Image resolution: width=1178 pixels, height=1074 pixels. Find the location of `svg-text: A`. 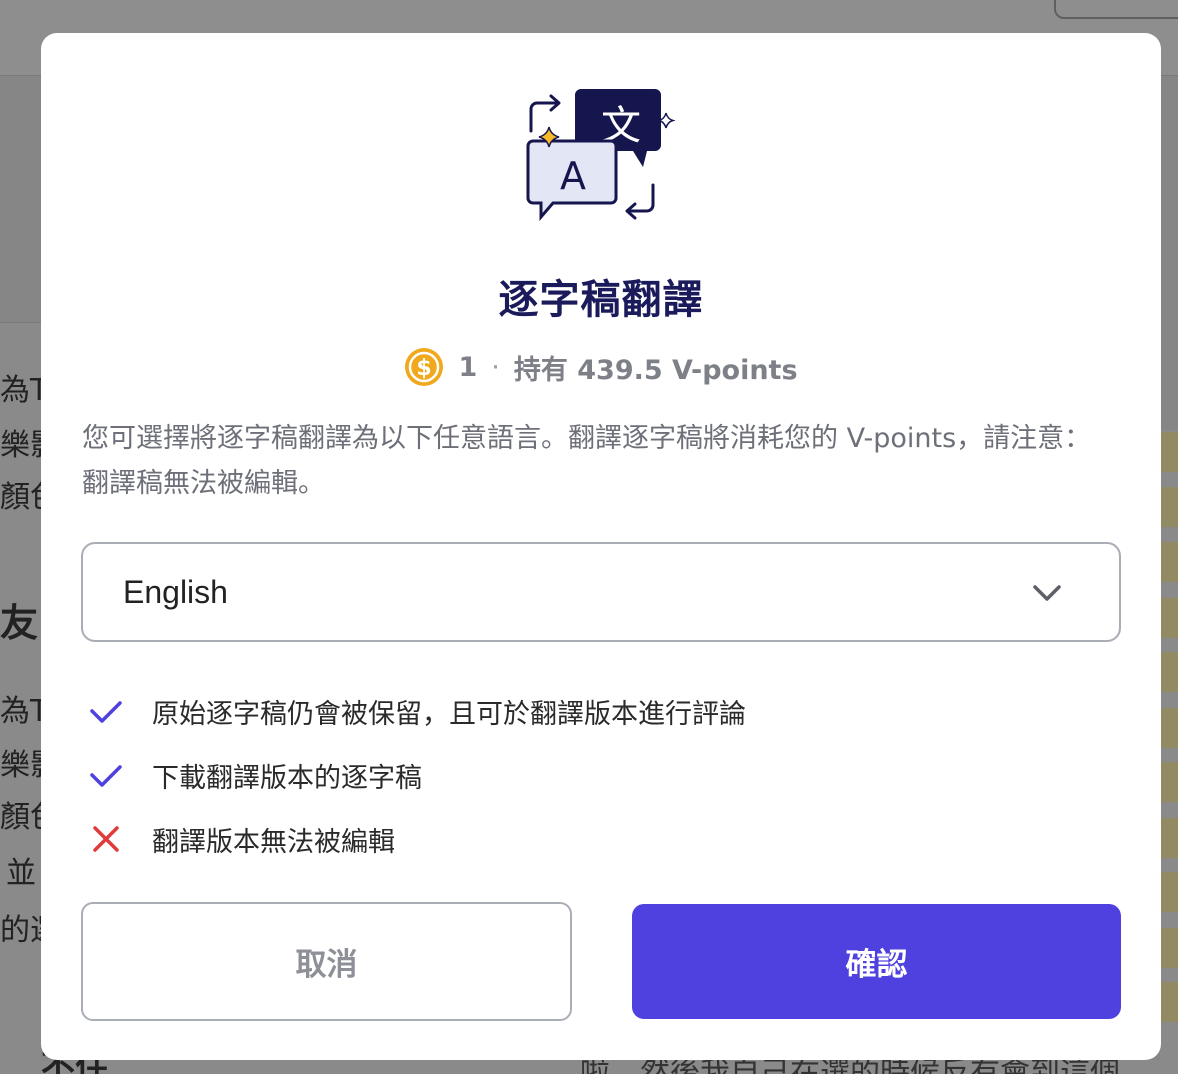

svg-text: A is located at coordinates (573, 176).